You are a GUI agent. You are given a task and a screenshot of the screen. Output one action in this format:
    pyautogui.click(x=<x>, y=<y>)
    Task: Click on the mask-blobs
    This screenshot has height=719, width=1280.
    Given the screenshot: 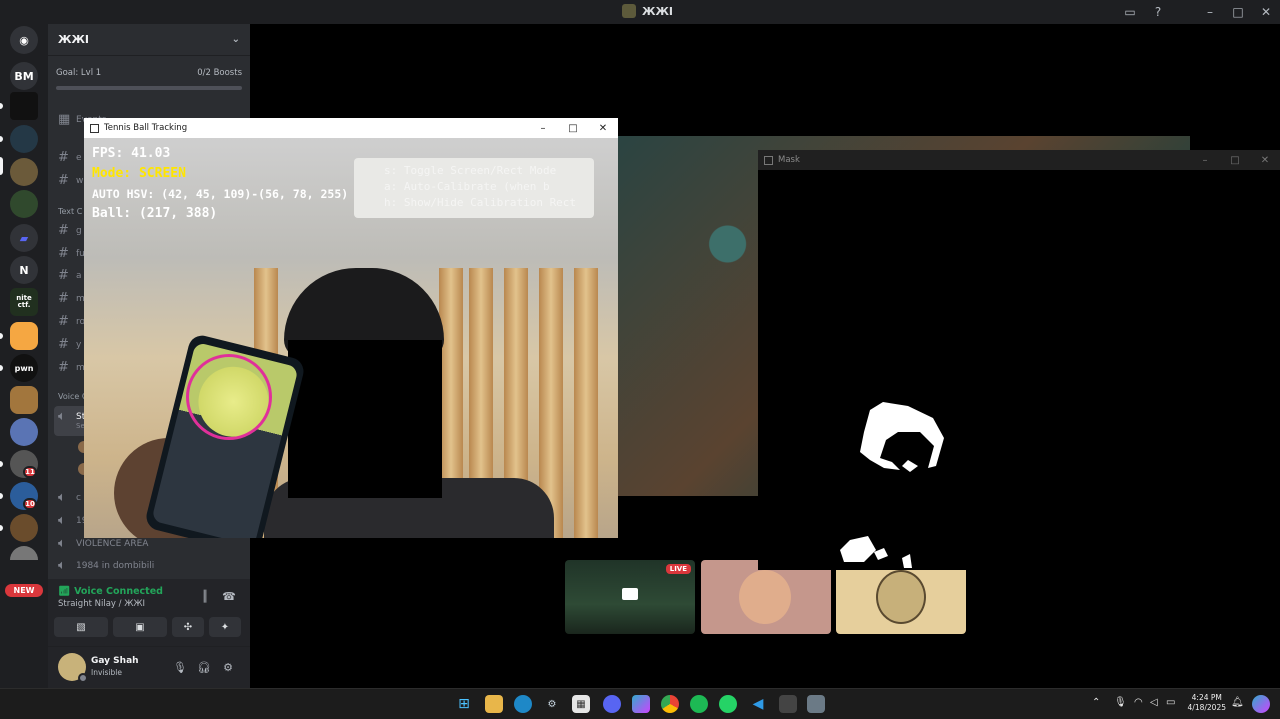 What is the action you would take?
    pyautogui.click(x=892, y=485)
    